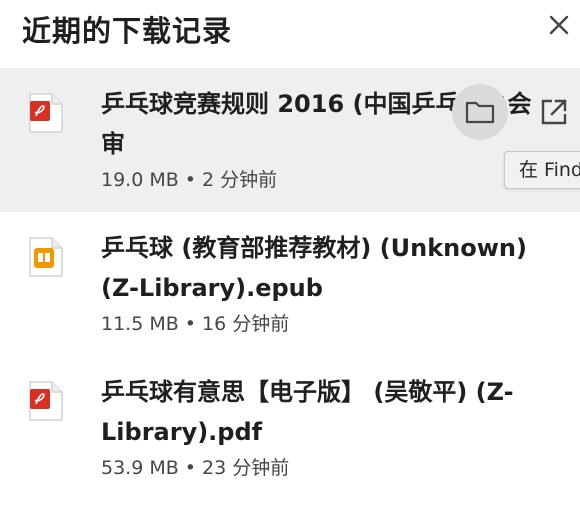  I want to click on header: 近期的下载记录, so click(290, 33).